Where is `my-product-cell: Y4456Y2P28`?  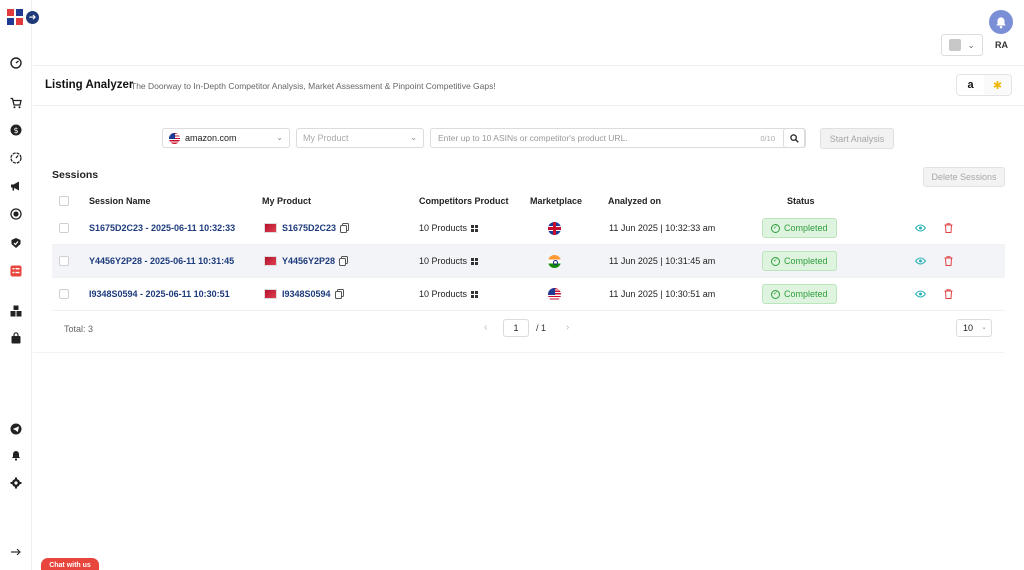
my-product-cell: Y4456Y2P28 is located at coordinates (306, 261).